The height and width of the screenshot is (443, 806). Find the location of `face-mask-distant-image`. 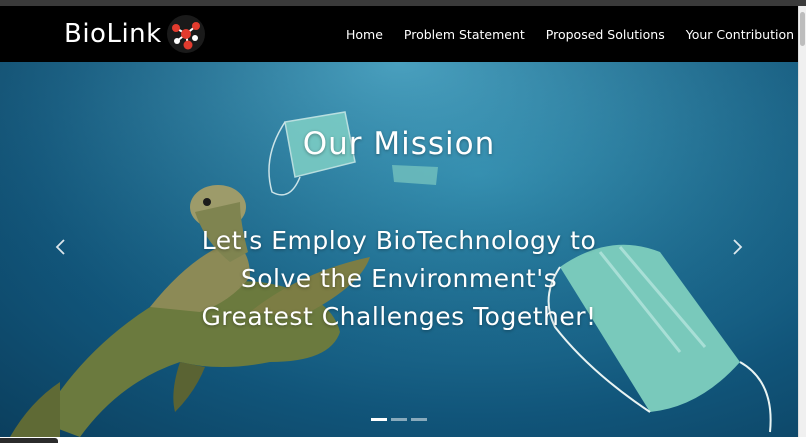

face-mask-distant-image is located at coordinates (415, 175).